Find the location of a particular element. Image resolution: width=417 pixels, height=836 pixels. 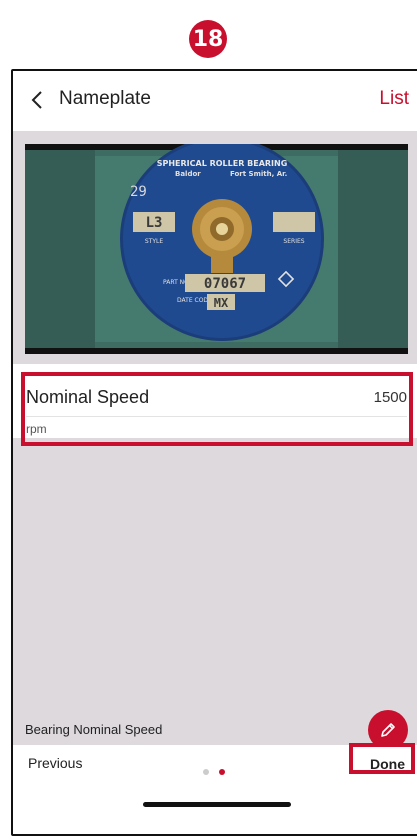

edit-button is located at coordinates (388, 730).